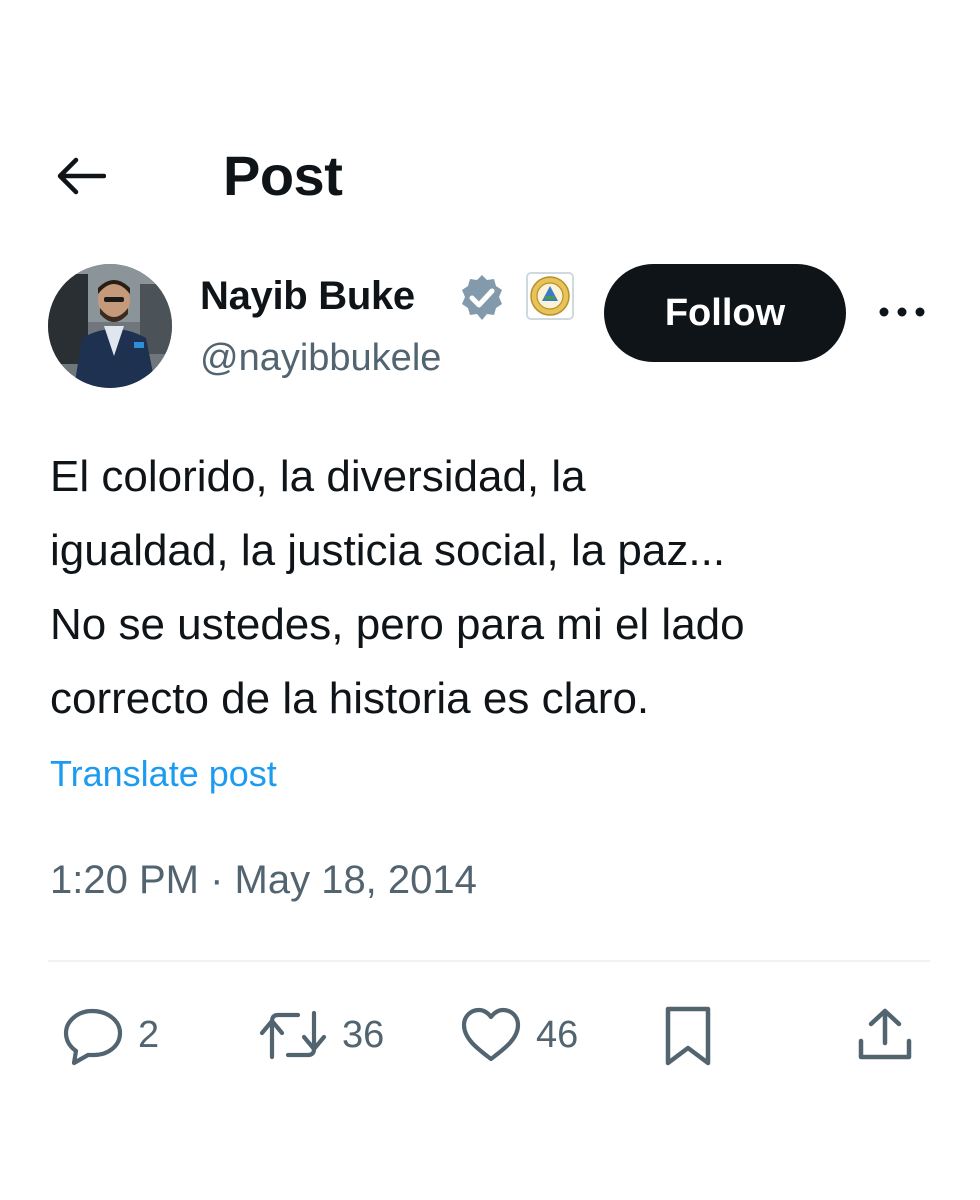 The height and width of the screenshot is (1200, 980). I want to click on heart-icon, so click(491, 1034).